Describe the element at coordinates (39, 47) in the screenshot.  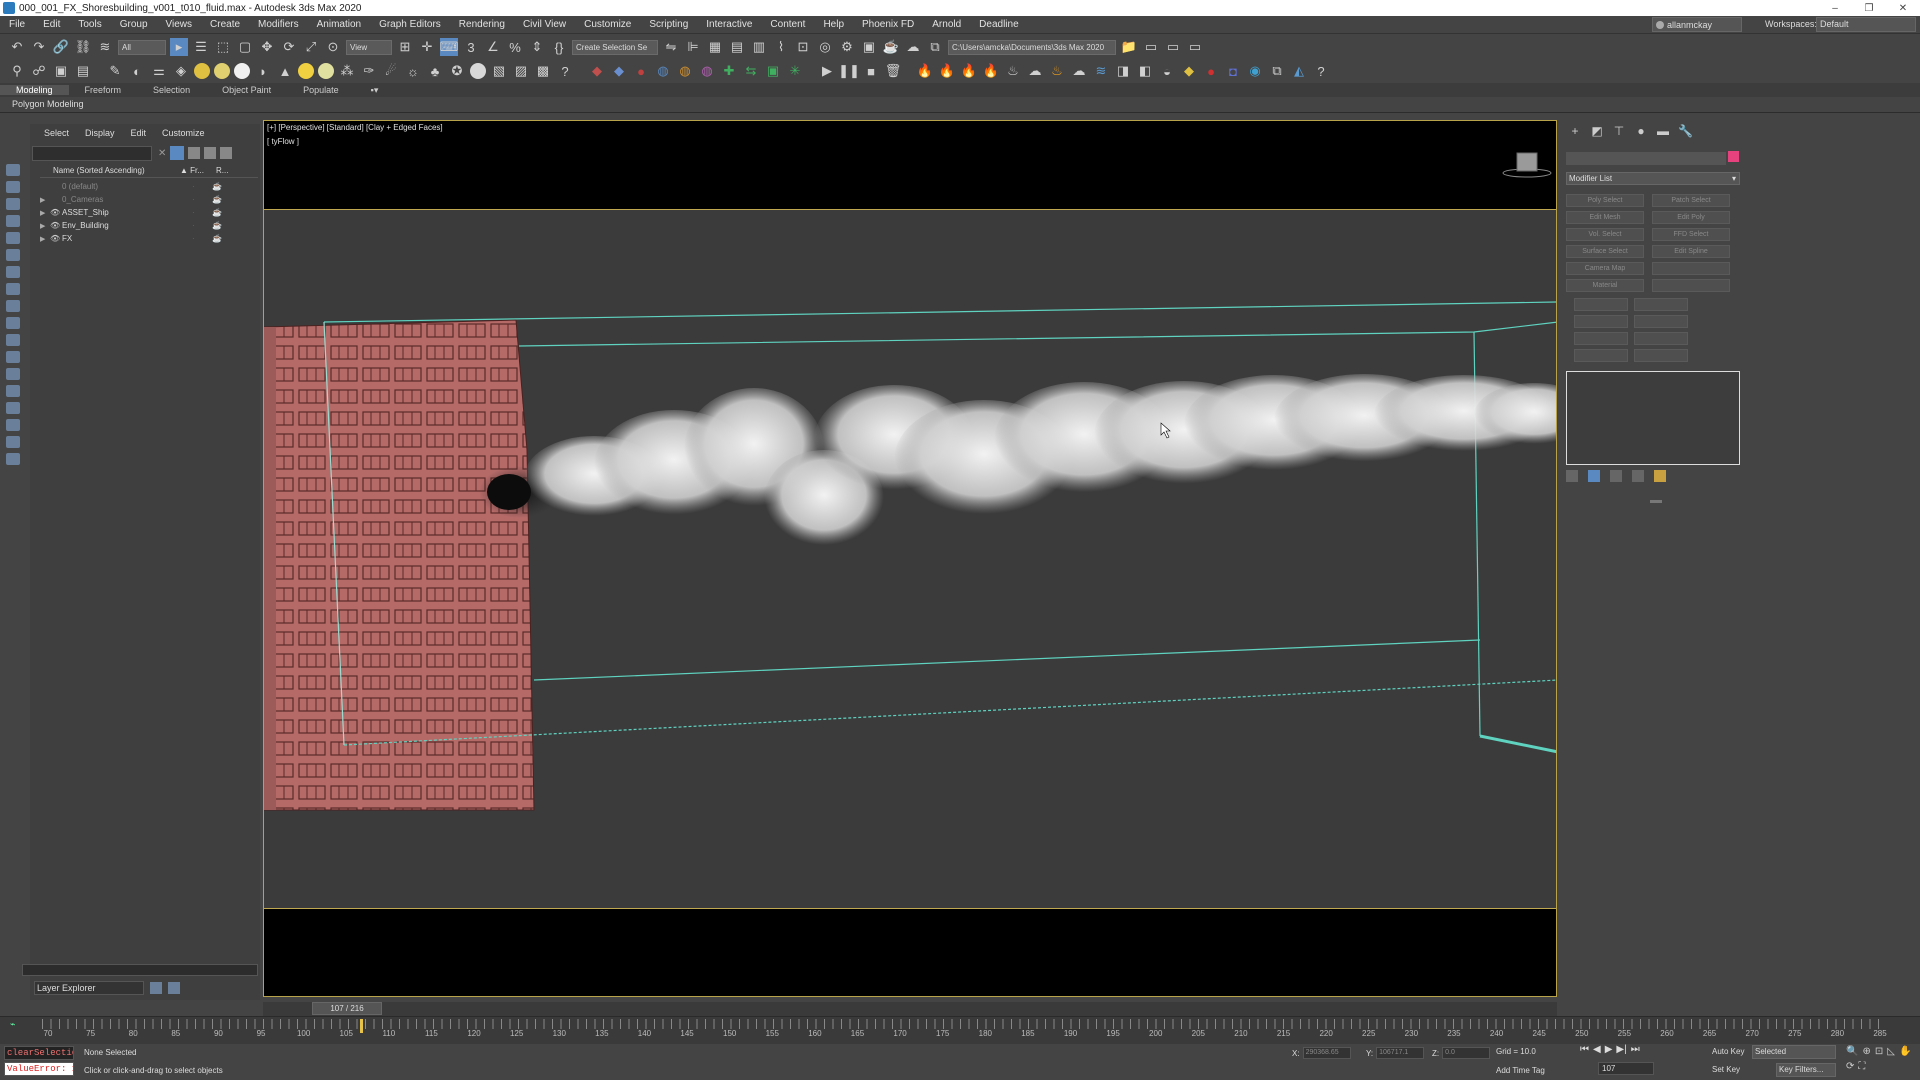
I see `redo-icon: ↷` at that location.